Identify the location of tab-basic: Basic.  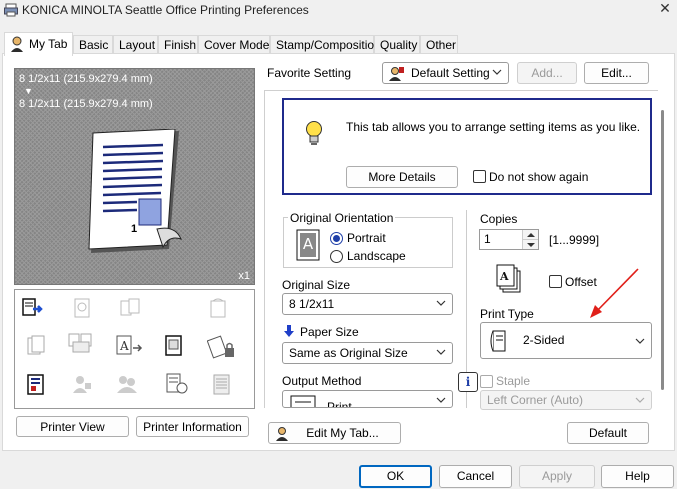
(93, 45).